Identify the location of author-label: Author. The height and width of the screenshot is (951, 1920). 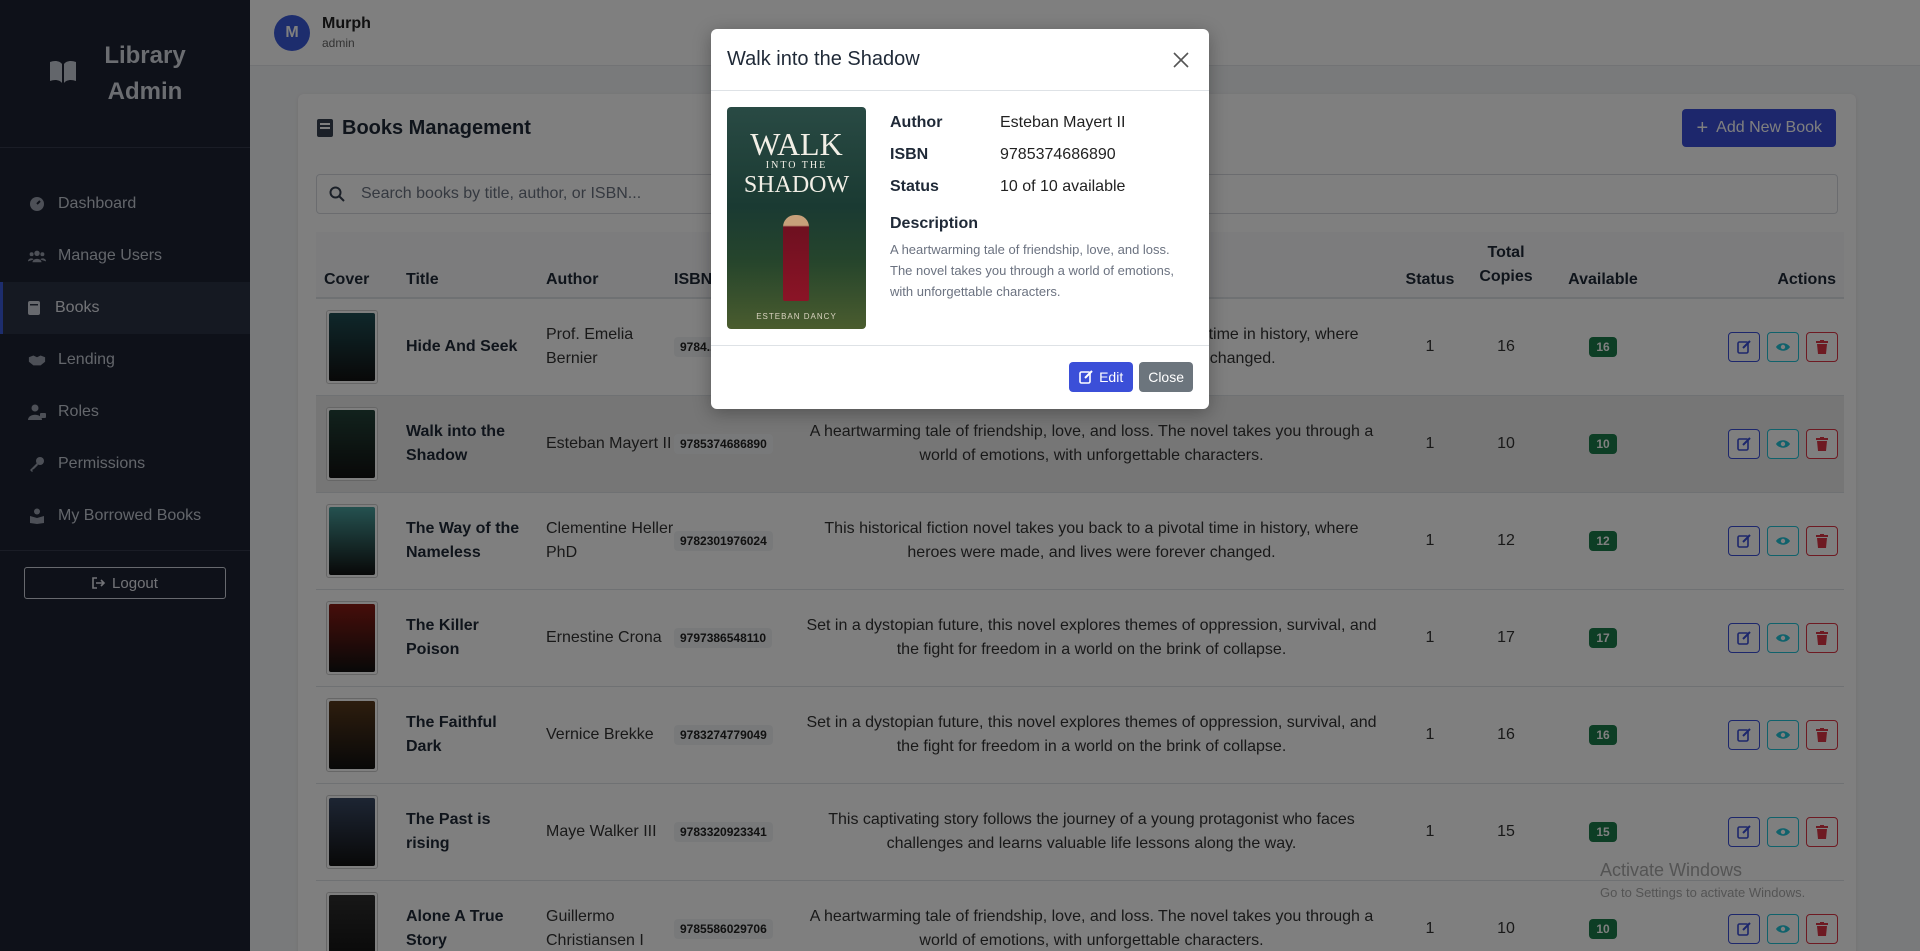
(916, 122).